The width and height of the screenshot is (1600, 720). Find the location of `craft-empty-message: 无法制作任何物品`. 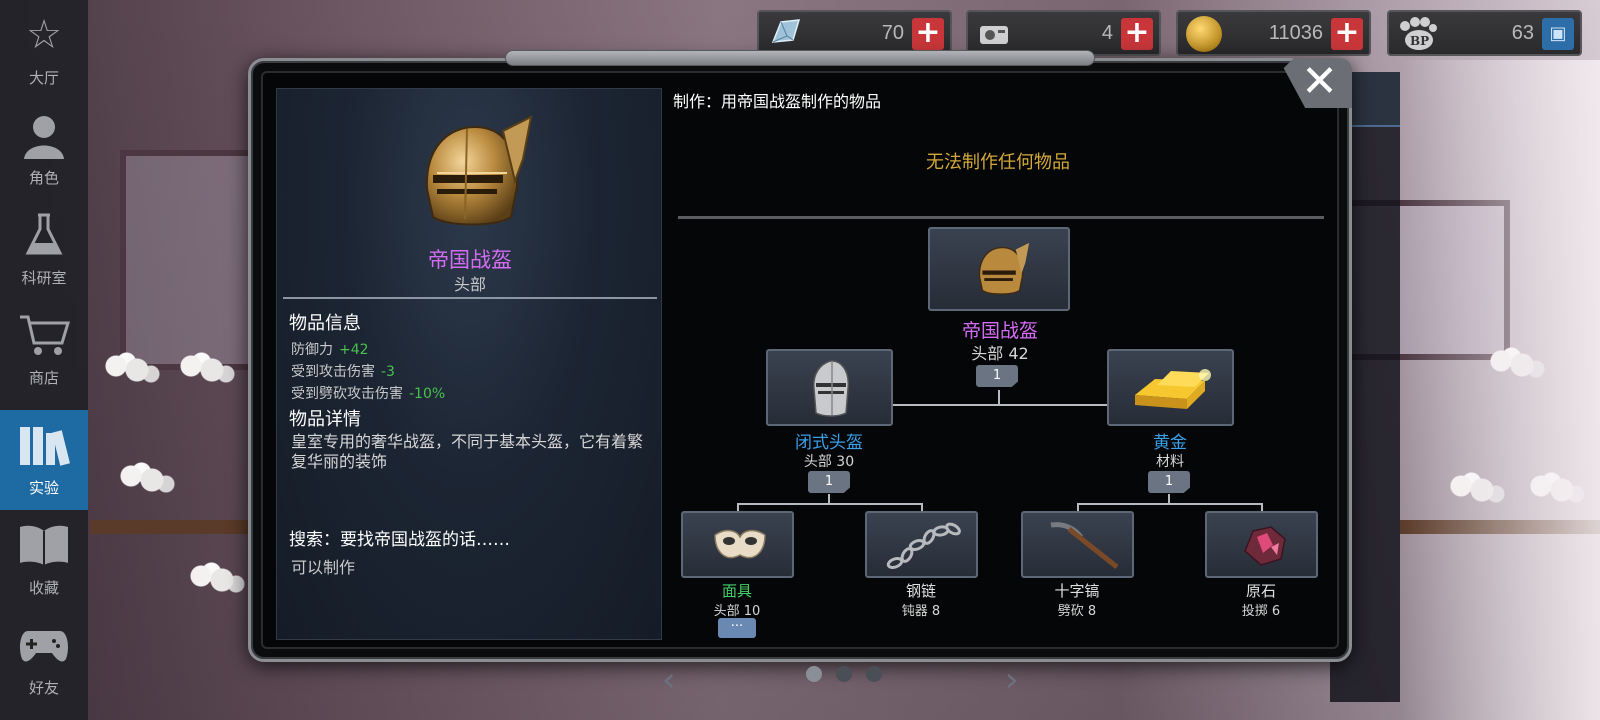

craft-empty-message: 无法制作任何物品 is located at coordinates (998, 162).